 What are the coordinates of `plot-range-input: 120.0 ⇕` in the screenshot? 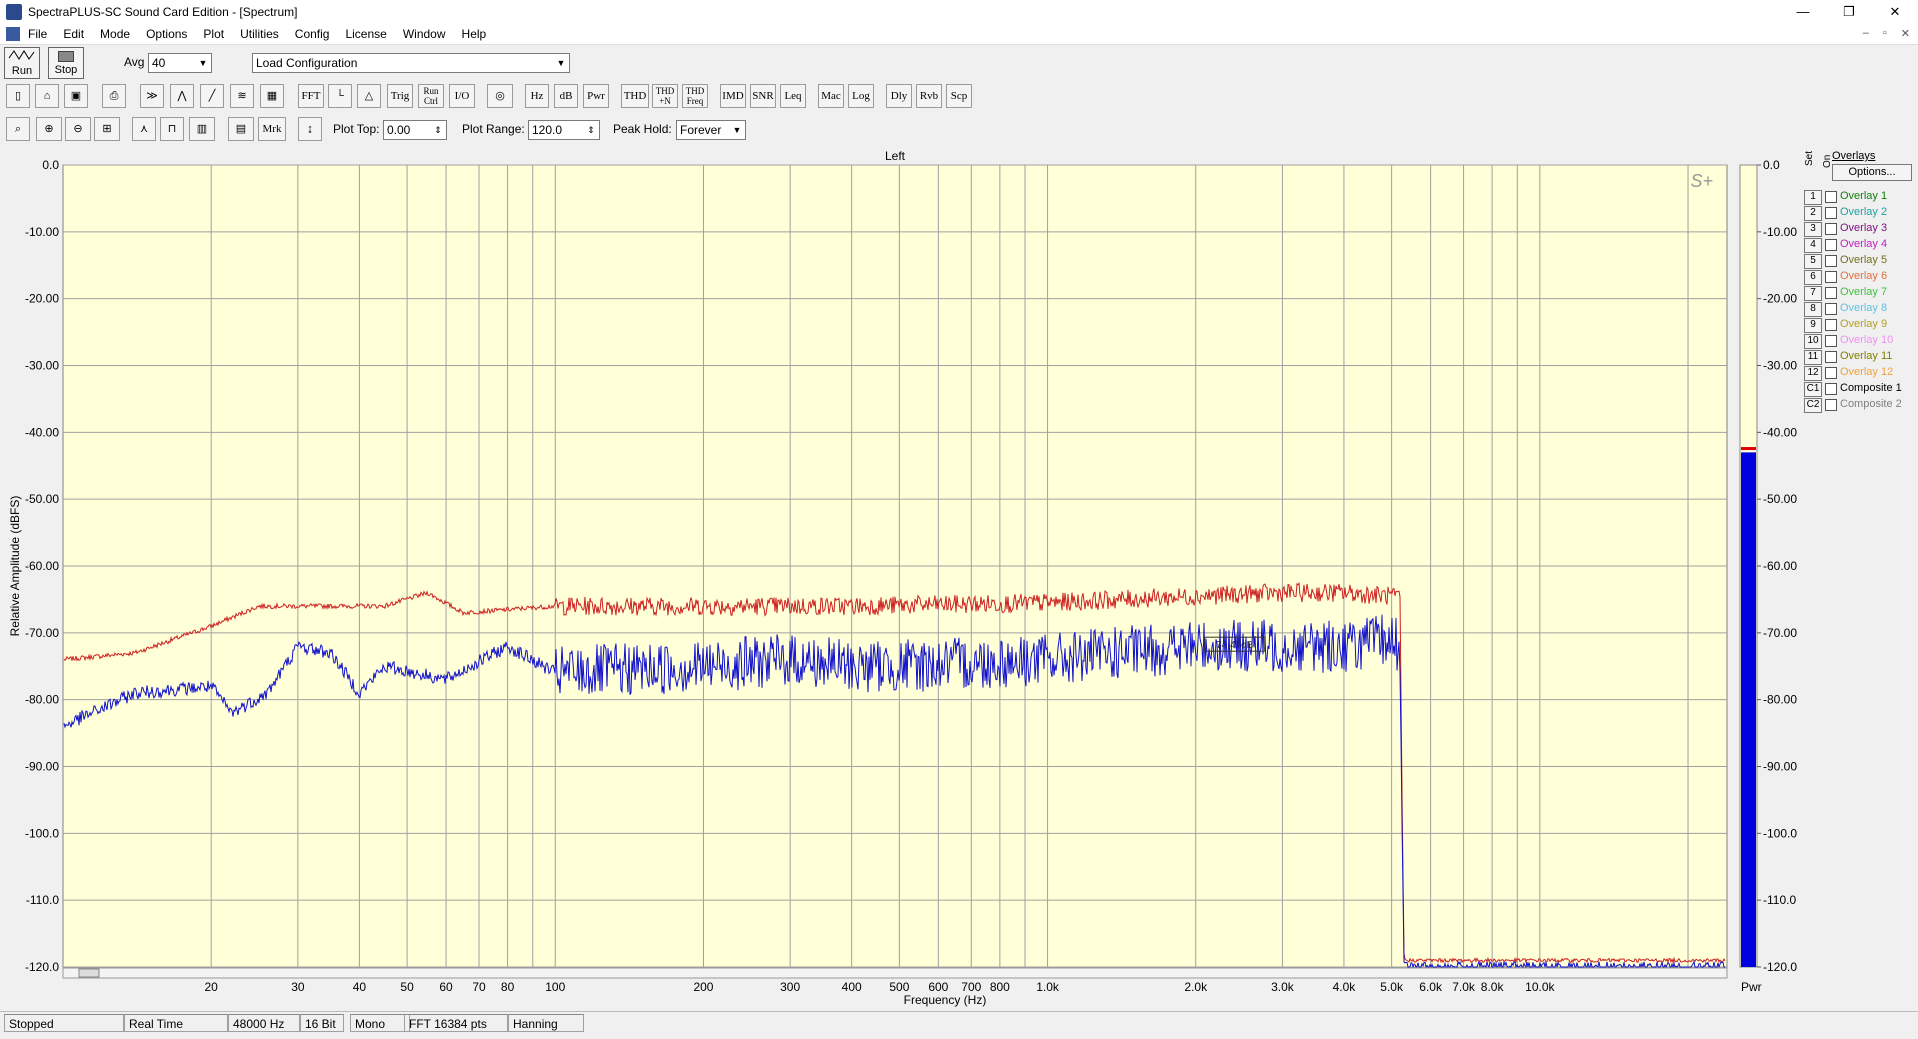 It's located at (564, 130).